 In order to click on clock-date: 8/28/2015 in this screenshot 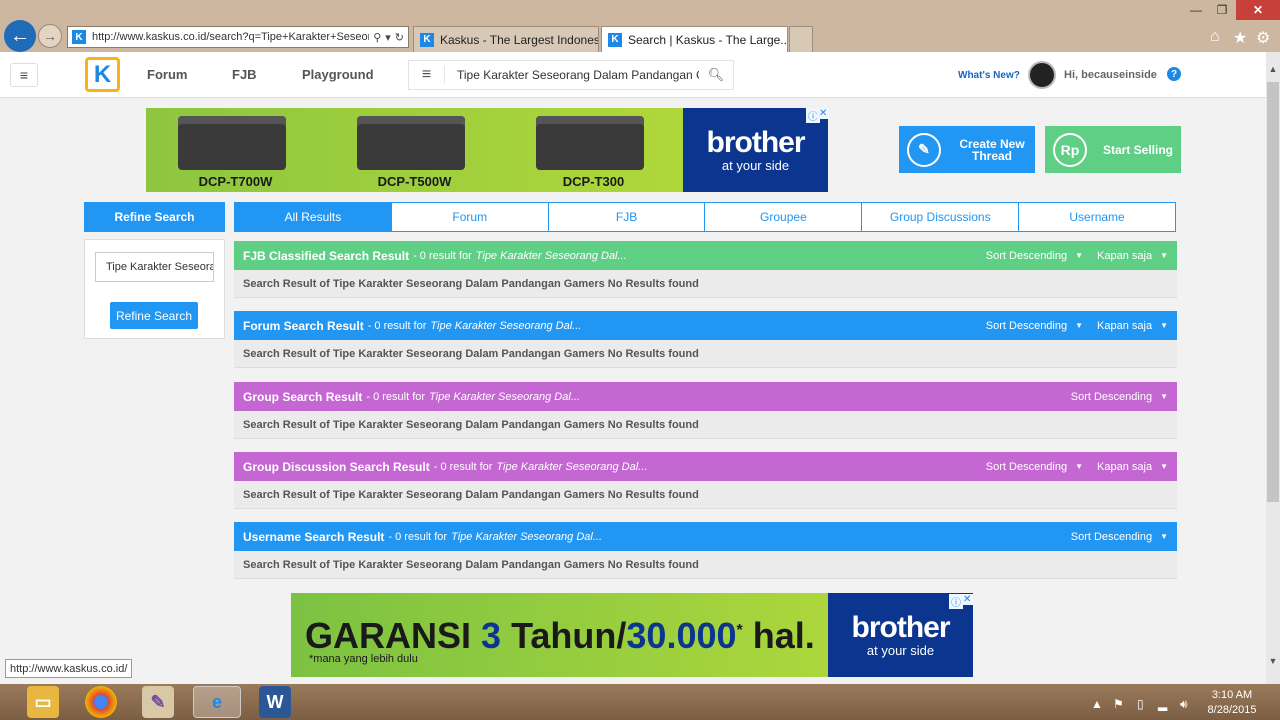, I will do `click(1232, 710)`.